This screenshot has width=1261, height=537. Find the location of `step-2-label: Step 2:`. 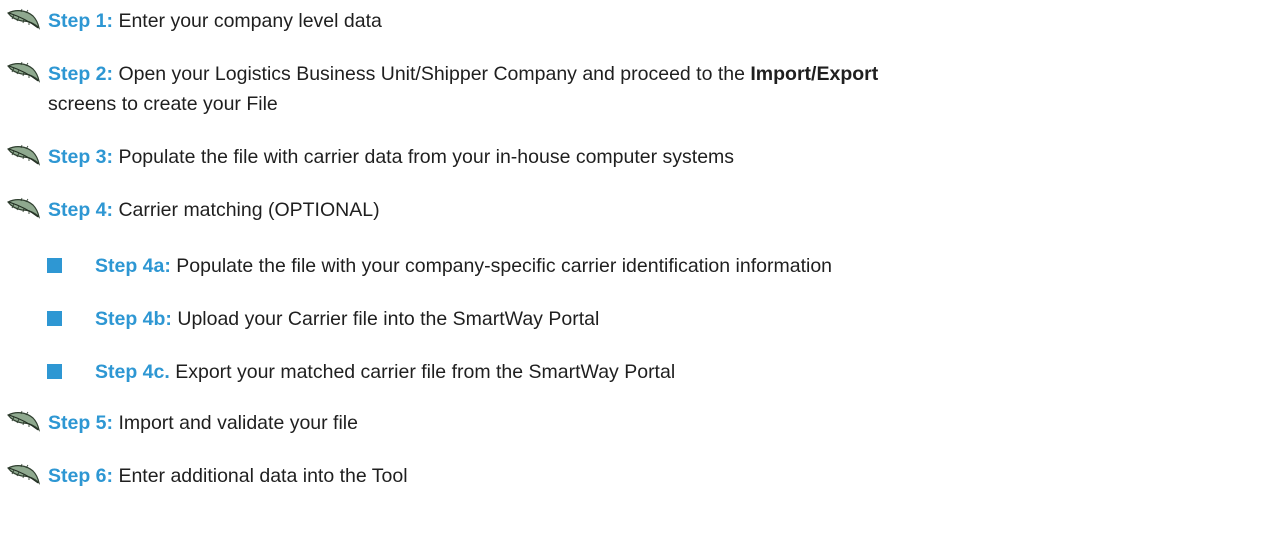

step-2-label: Step 2: is located at coordinates (81, 74).